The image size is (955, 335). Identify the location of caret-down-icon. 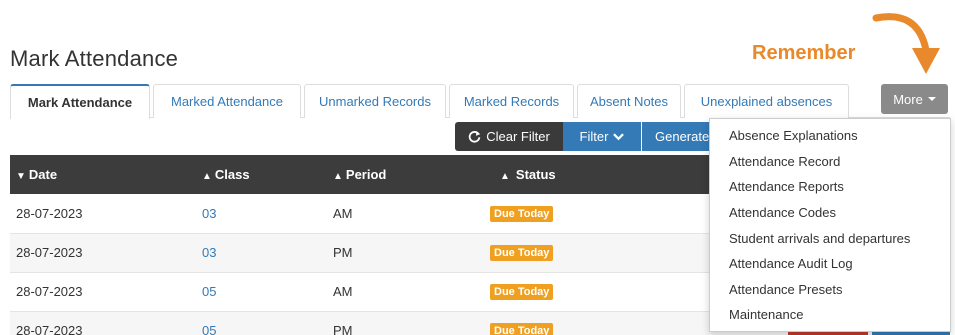
(931, 99).